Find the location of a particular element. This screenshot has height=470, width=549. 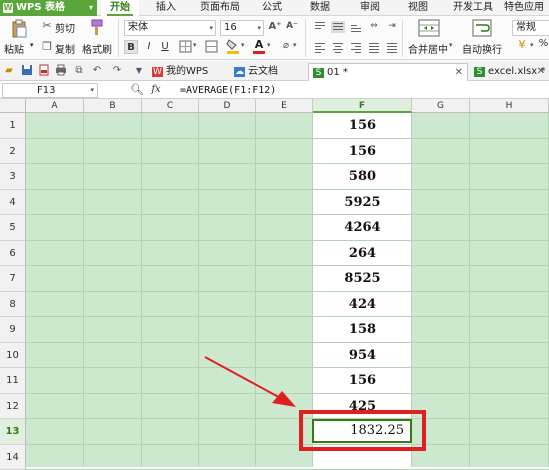

tab-cloud-docs: ☁ 云文档 is located at coordinates (262, 72).